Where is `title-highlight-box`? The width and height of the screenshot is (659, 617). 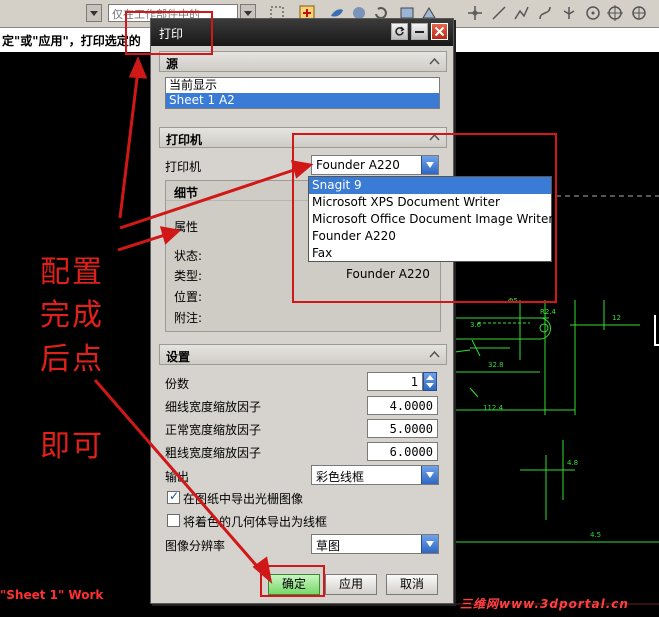 title-highlight-box is located at coordinates (169, 33).